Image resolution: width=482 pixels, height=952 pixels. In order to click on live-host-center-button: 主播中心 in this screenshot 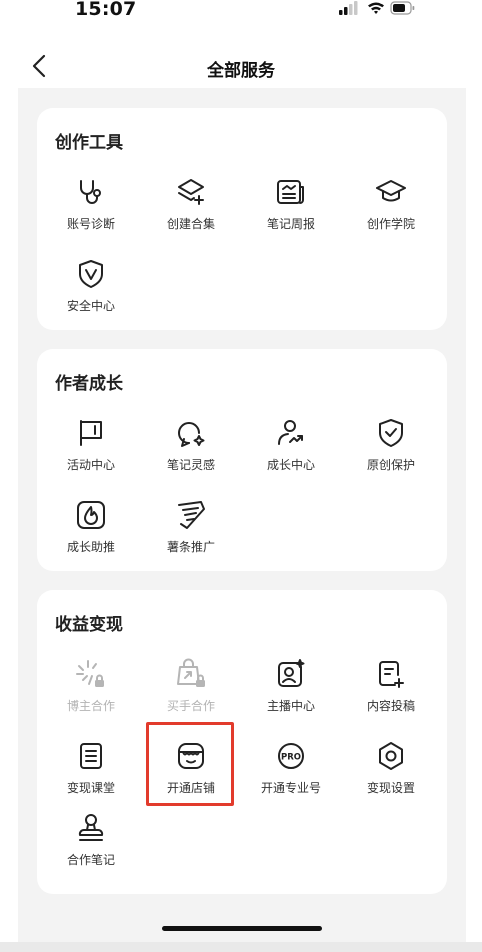, I will do `click(291, 689)`.